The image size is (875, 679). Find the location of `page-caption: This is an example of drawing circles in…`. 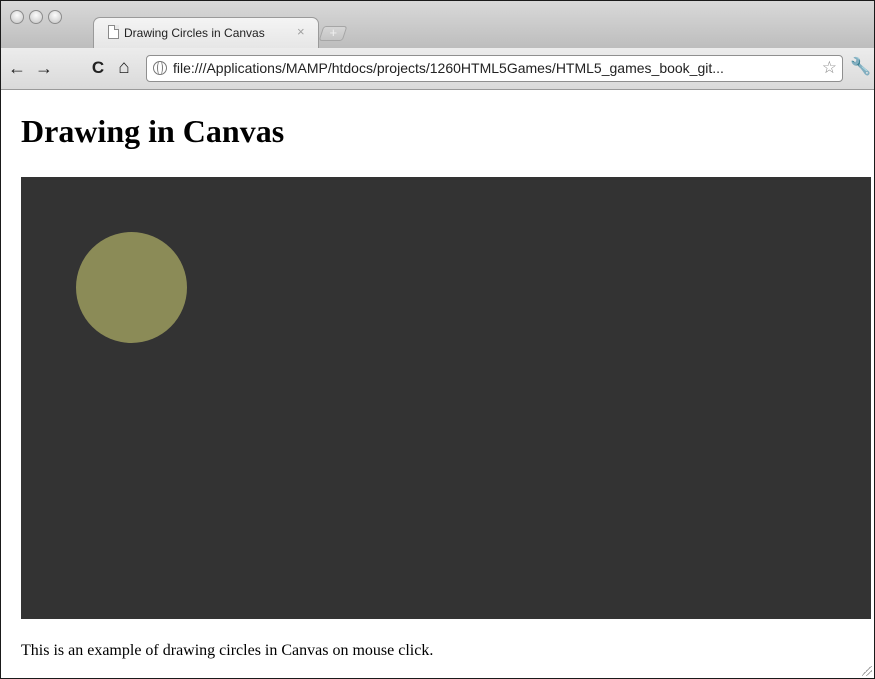

page-caption: This is an example of drawing circles in… is located at coordinates (227, 650).